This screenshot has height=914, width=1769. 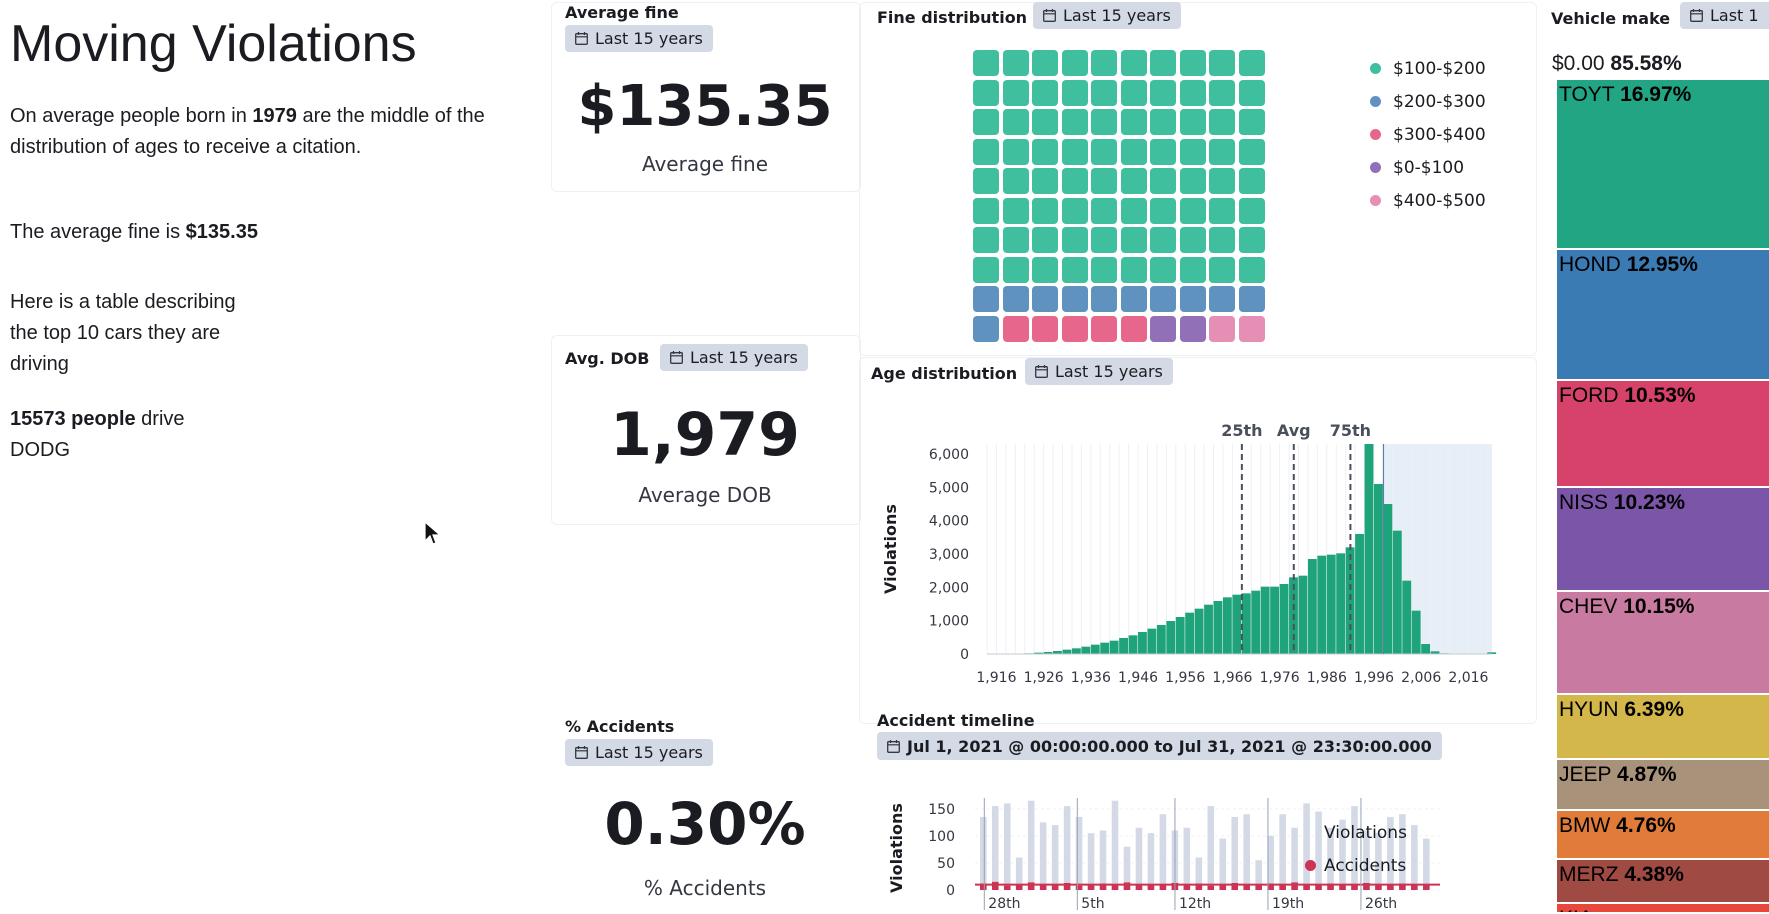 What do you see at coordinates (1646, 825) in the screenshot?
I see `treemap-pct-label: 4.76%` at bounding box center [1646, 825].